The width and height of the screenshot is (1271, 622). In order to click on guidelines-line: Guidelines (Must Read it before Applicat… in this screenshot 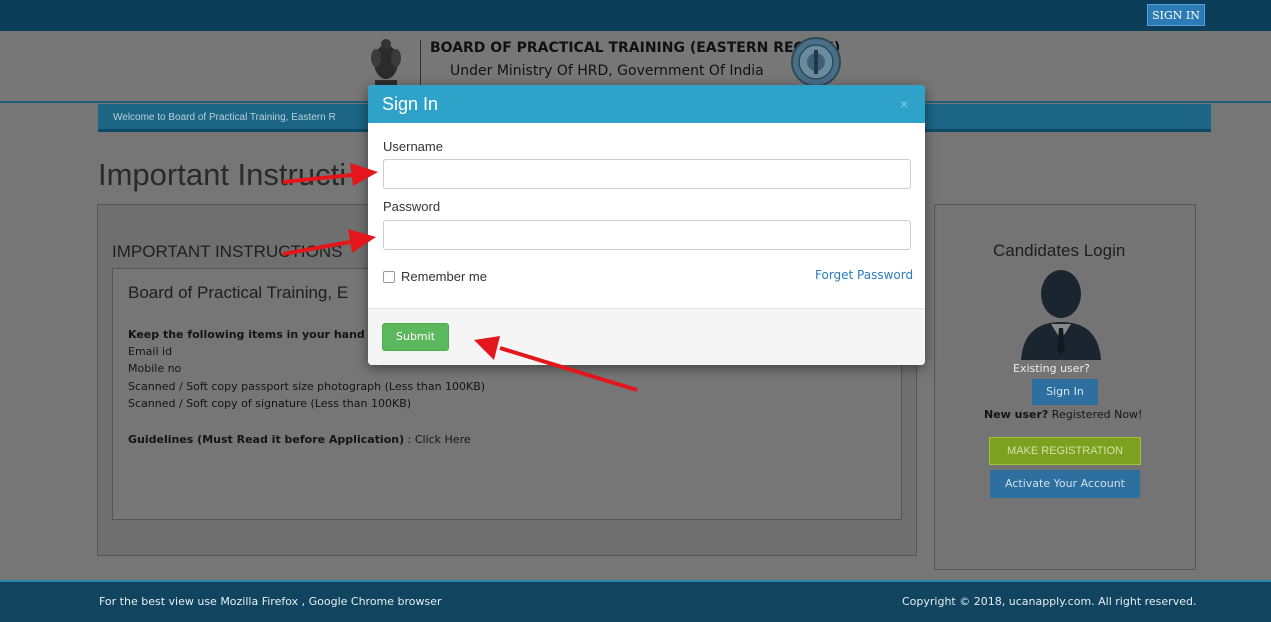, I will do `click(299, 439)`.